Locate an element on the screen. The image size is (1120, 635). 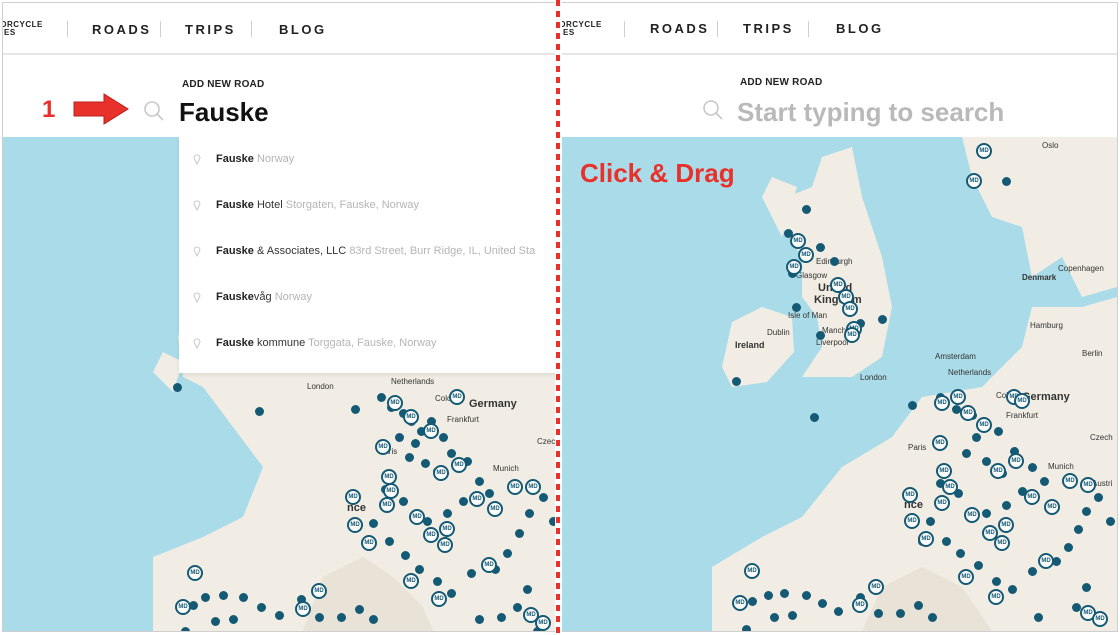
nav-link-roads: ROADS is located at coordinates (679, 28).